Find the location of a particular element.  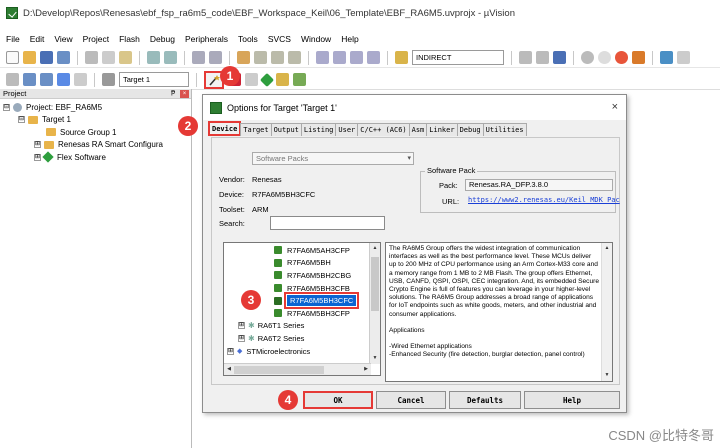

stop-build-icon is located at coordinates (80, 79).